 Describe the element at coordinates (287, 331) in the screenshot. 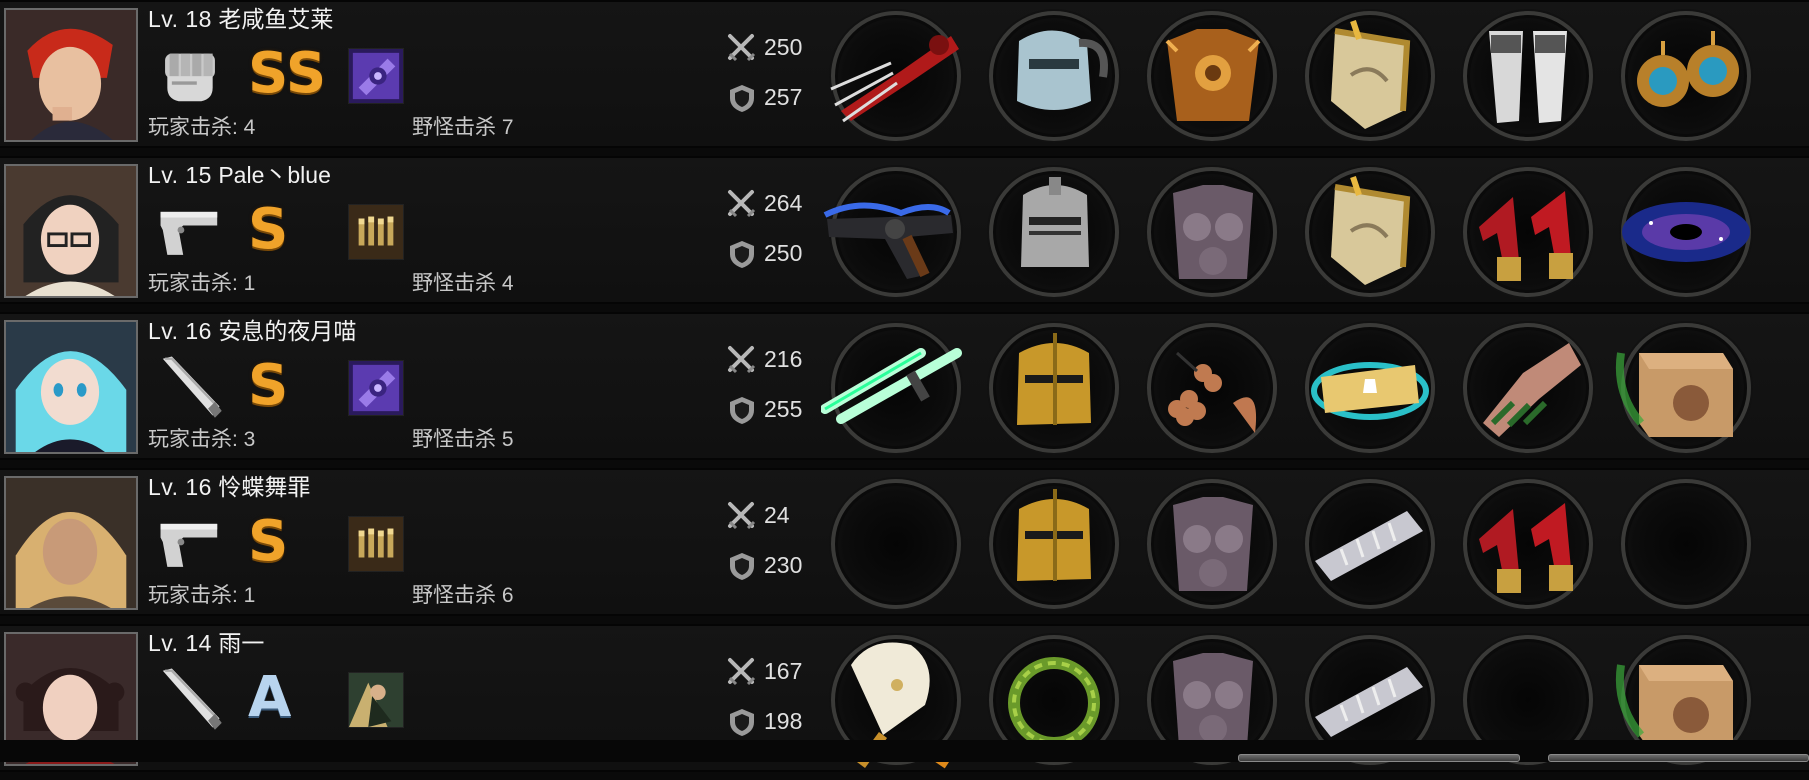

I see `player-name: 安息的夜月喵` at that location.